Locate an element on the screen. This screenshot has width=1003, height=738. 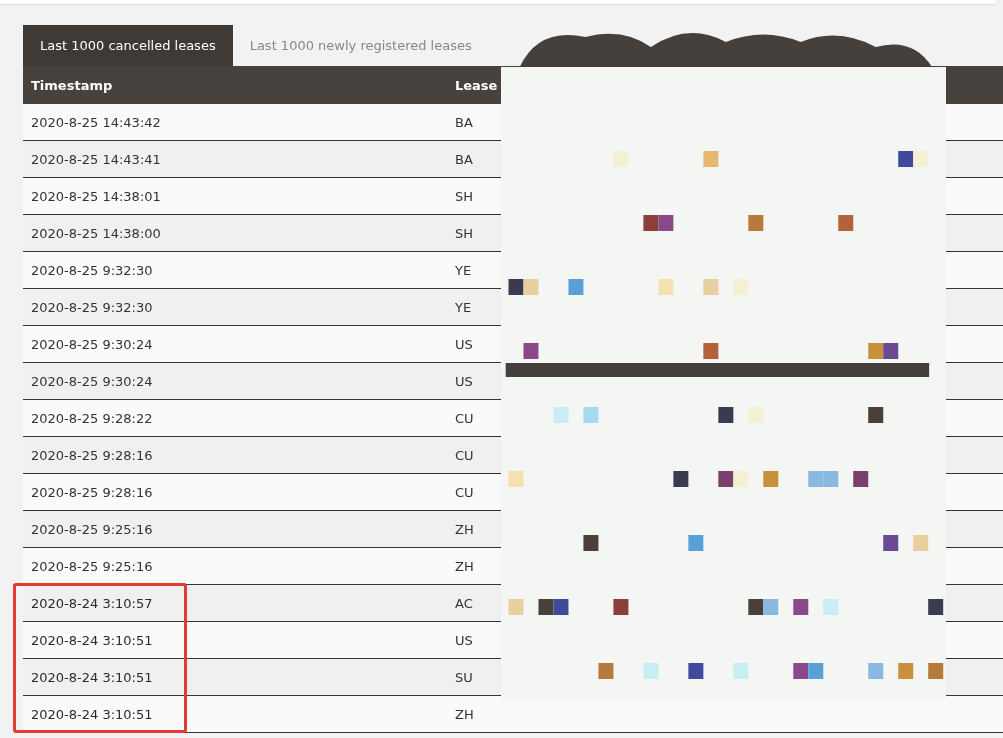
table-cell-text: 2020-8-25 14:38:00 is located at coordinates (96, 233).